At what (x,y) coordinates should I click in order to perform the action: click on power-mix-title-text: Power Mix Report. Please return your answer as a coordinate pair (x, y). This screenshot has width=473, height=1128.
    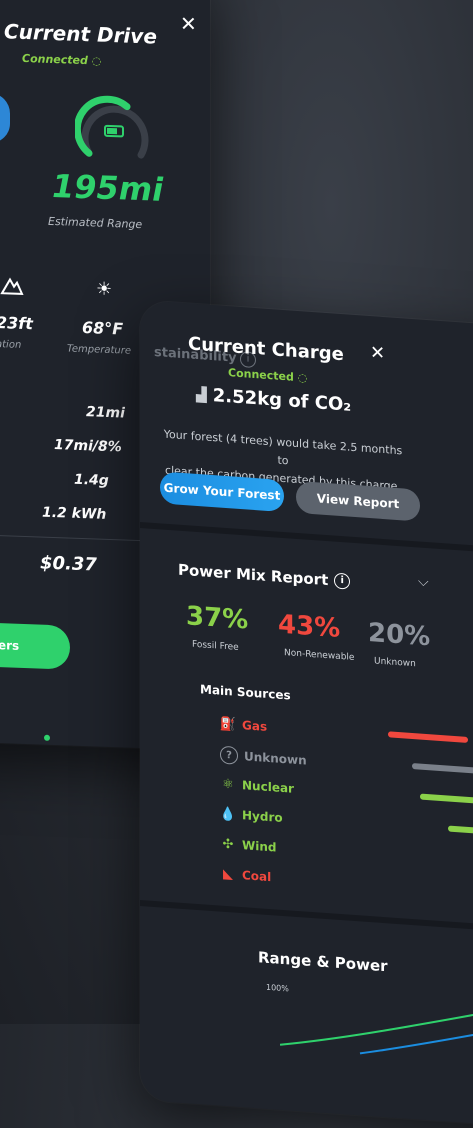
    Looking at the image, I should click on (253, 575).